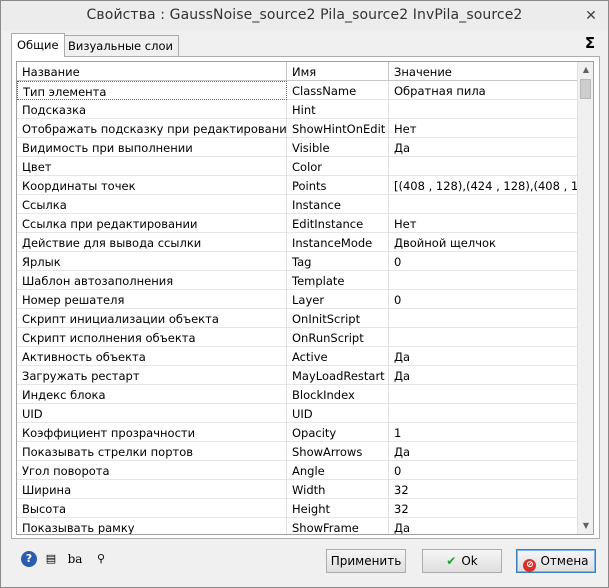  I want to click on table-row: Скрипт исполнения объекта OnRunScript, so click(298, 337).